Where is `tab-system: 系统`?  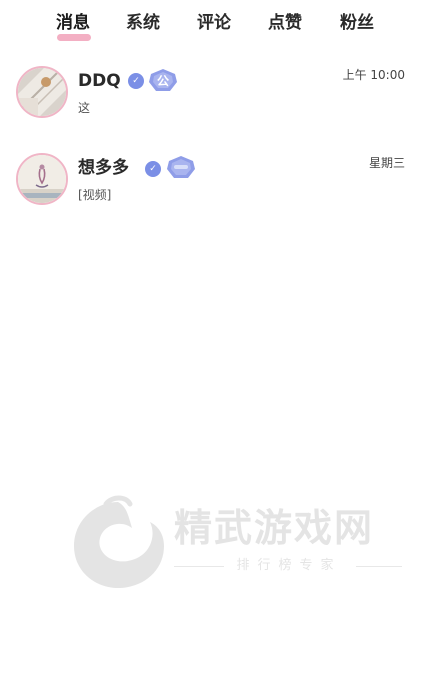 tab-system: 系统 is located at coordinates (143, 23).